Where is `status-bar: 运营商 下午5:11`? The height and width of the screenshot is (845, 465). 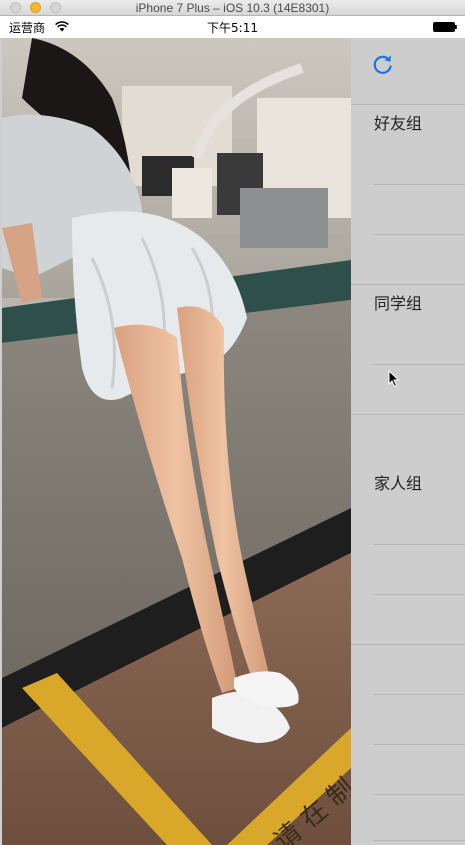 status-bar: 运营商 下午5:11 is located at coordinates (232, 27).